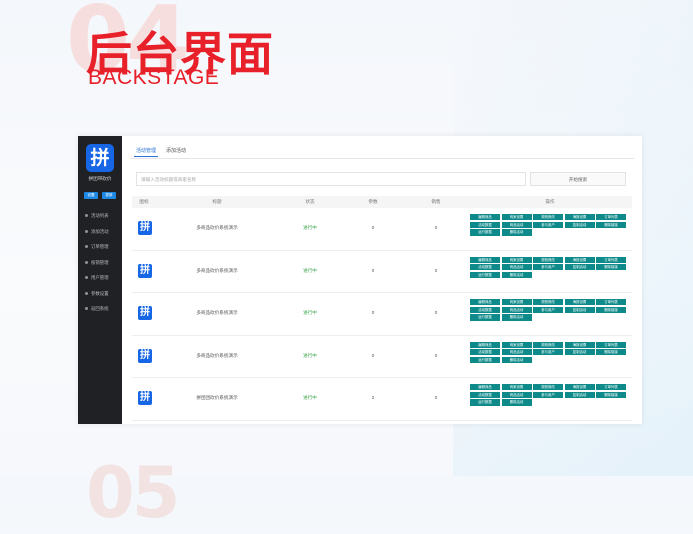  Describe the element at coordinates (436, 201) in the screenshot. I see `column-header-sales: 销售` at that location.